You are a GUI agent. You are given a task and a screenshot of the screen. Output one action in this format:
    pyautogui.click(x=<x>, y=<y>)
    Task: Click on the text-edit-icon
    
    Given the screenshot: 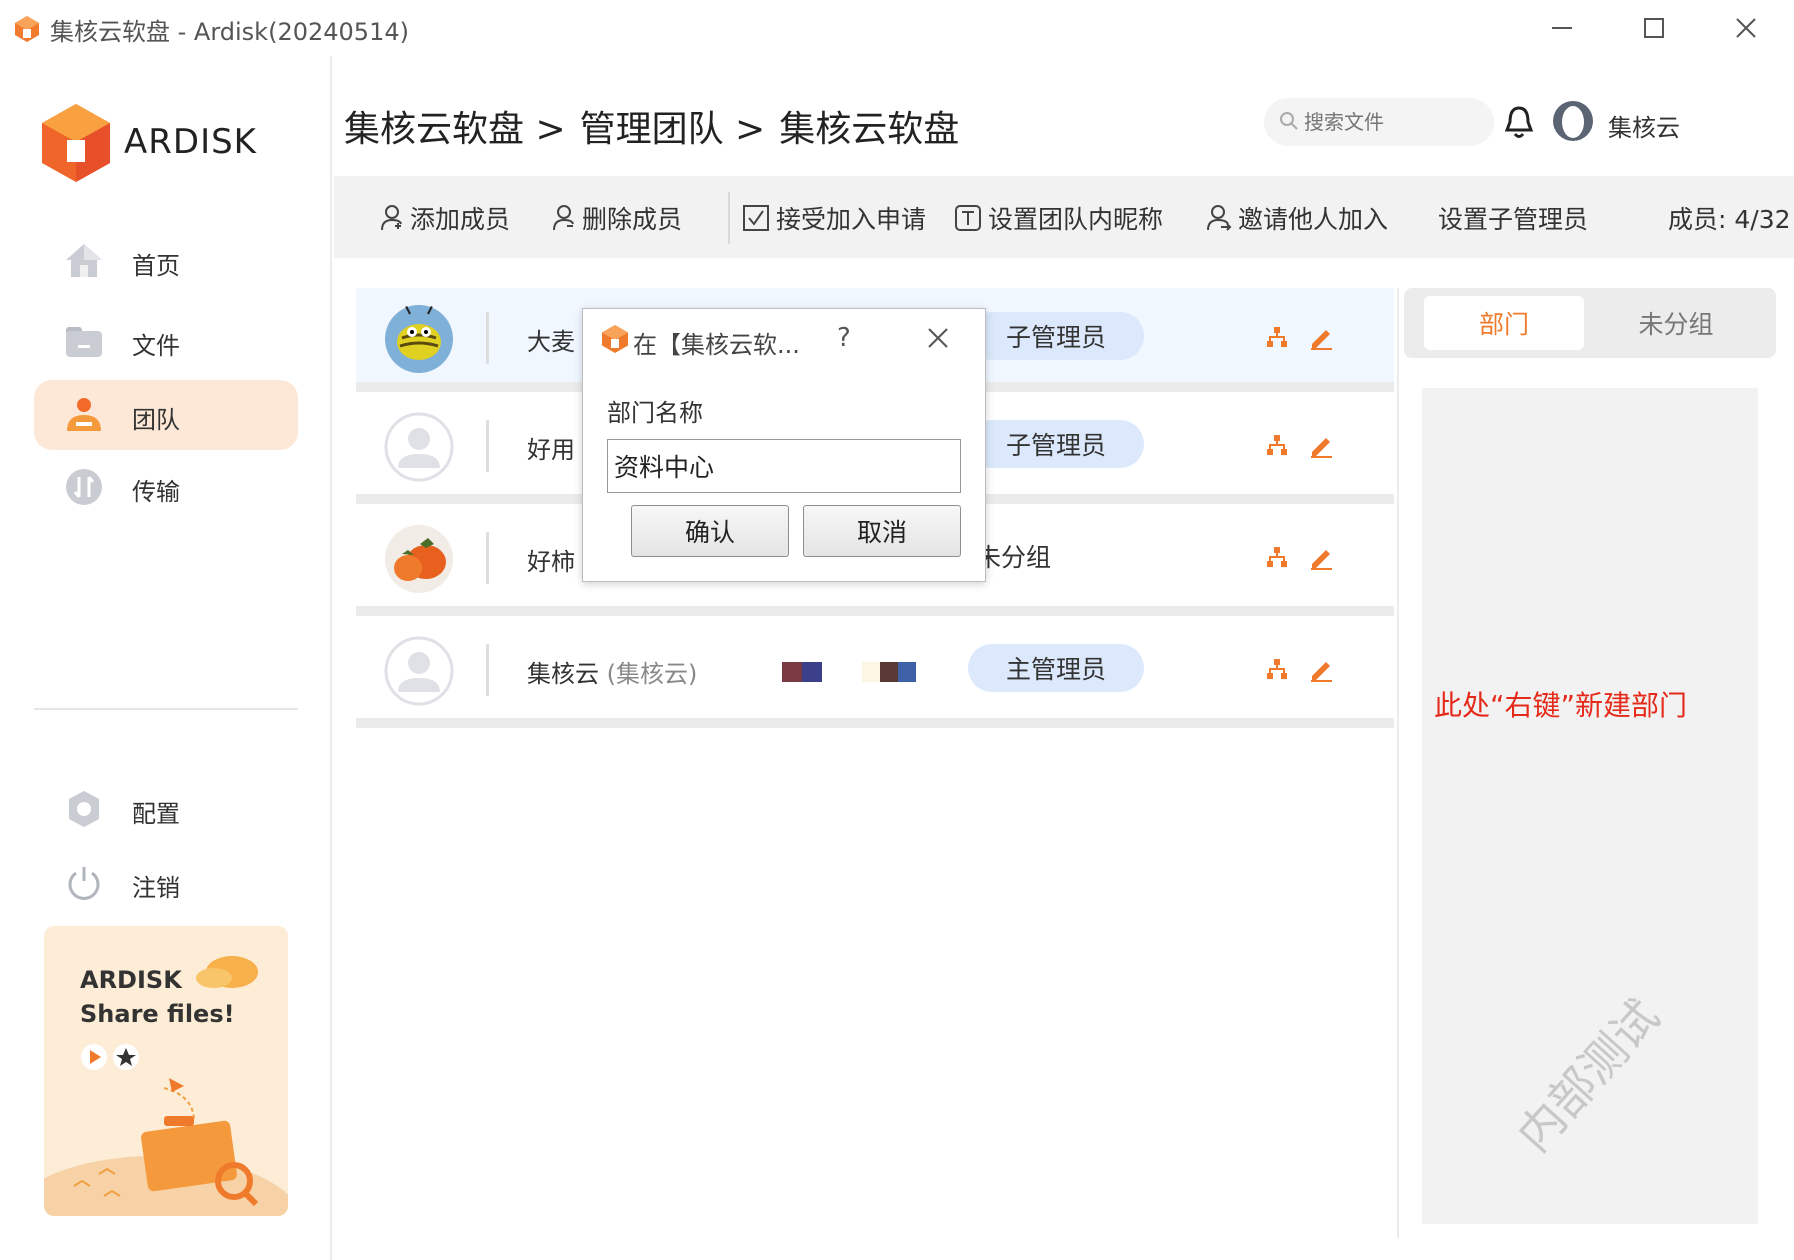 What is the action you would take?
    pyautogui.click(x=968, y=218)
    